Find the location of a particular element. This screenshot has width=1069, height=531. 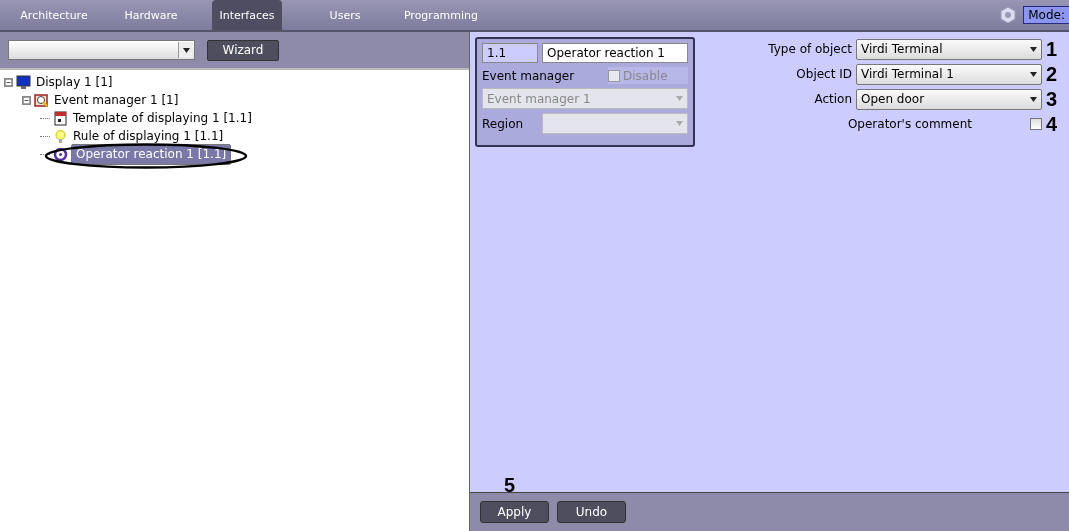

action-button: Apply is located at coordinates (514, 512).